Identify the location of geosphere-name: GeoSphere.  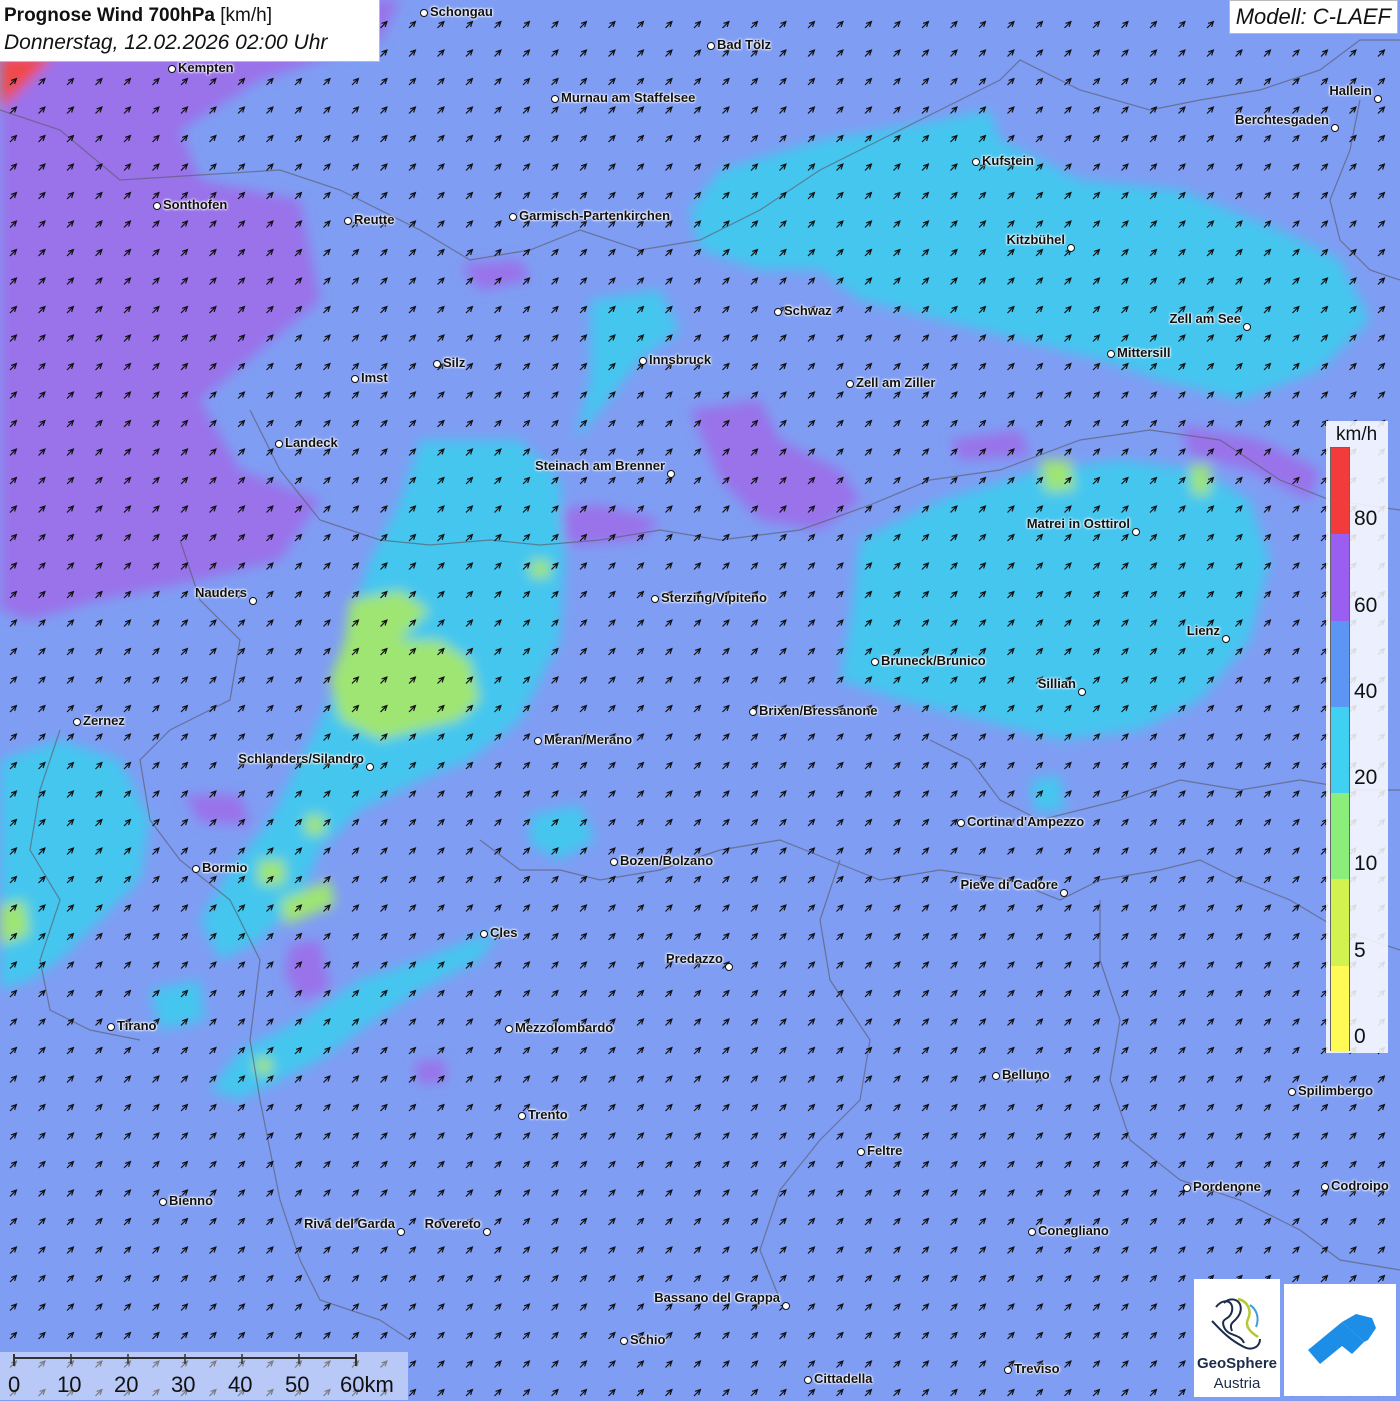
(1237, 1363).